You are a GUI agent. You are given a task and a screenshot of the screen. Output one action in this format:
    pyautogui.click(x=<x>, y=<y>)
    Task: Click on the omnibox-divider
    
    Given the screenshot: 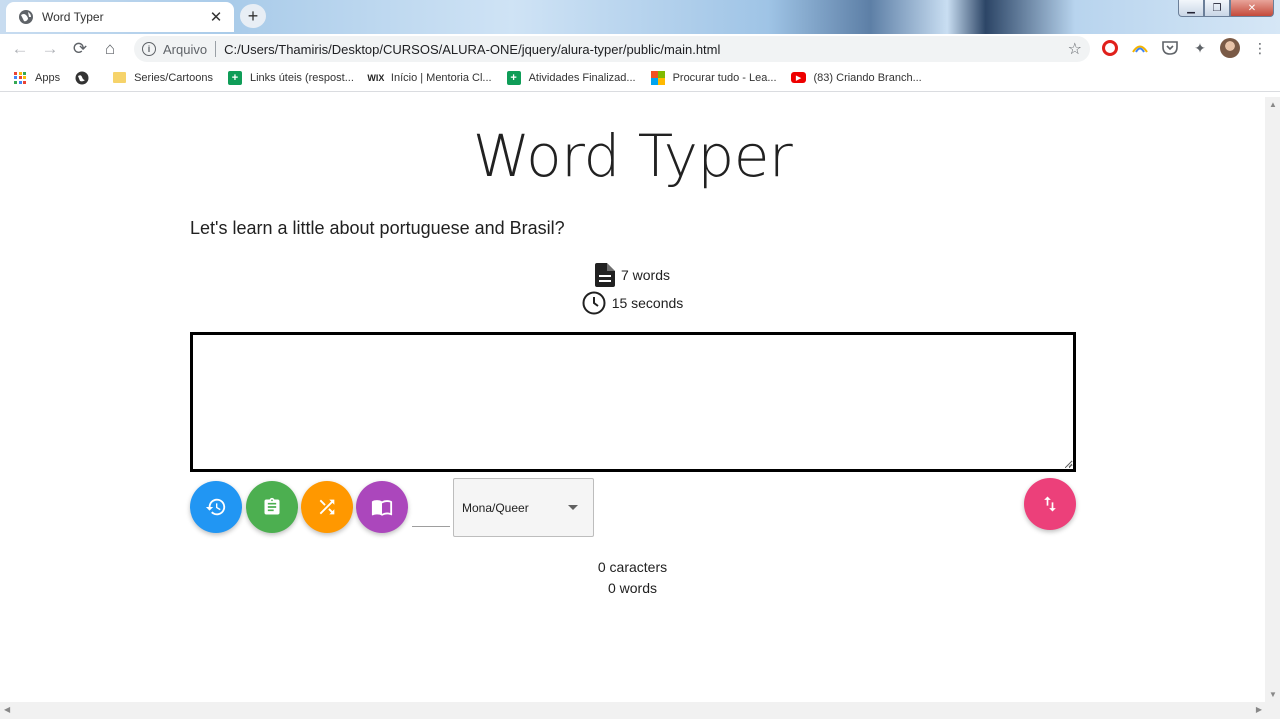 What is the action you would take?
    pyautogui.click(x=216, y=49)
    